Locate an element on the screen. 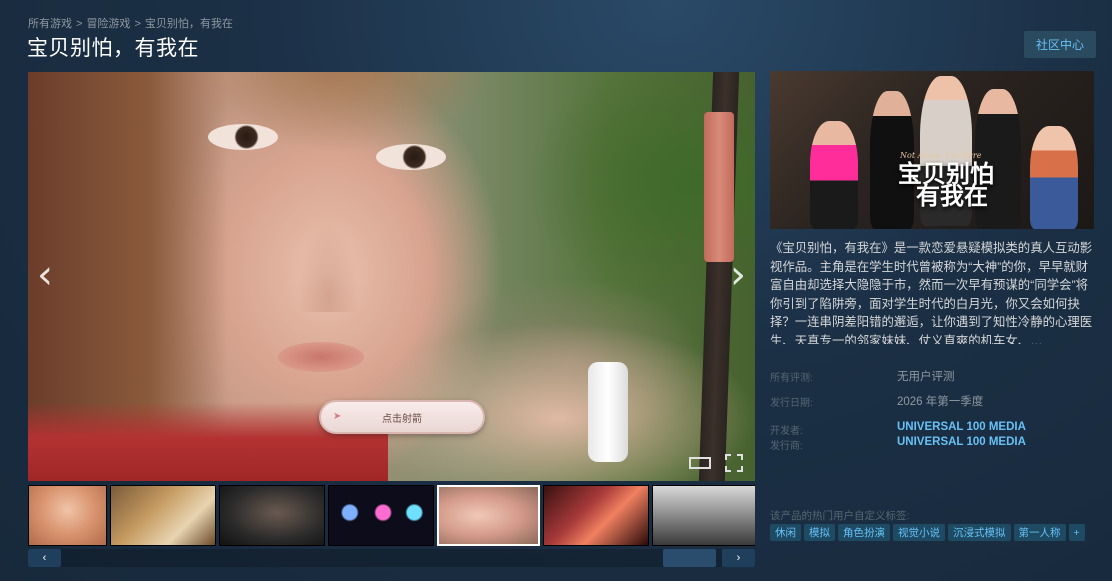 The height and width of the screenshot is (581, 1112). next-screenshot-arrow-icon: › is located at coordinates (738, 275).